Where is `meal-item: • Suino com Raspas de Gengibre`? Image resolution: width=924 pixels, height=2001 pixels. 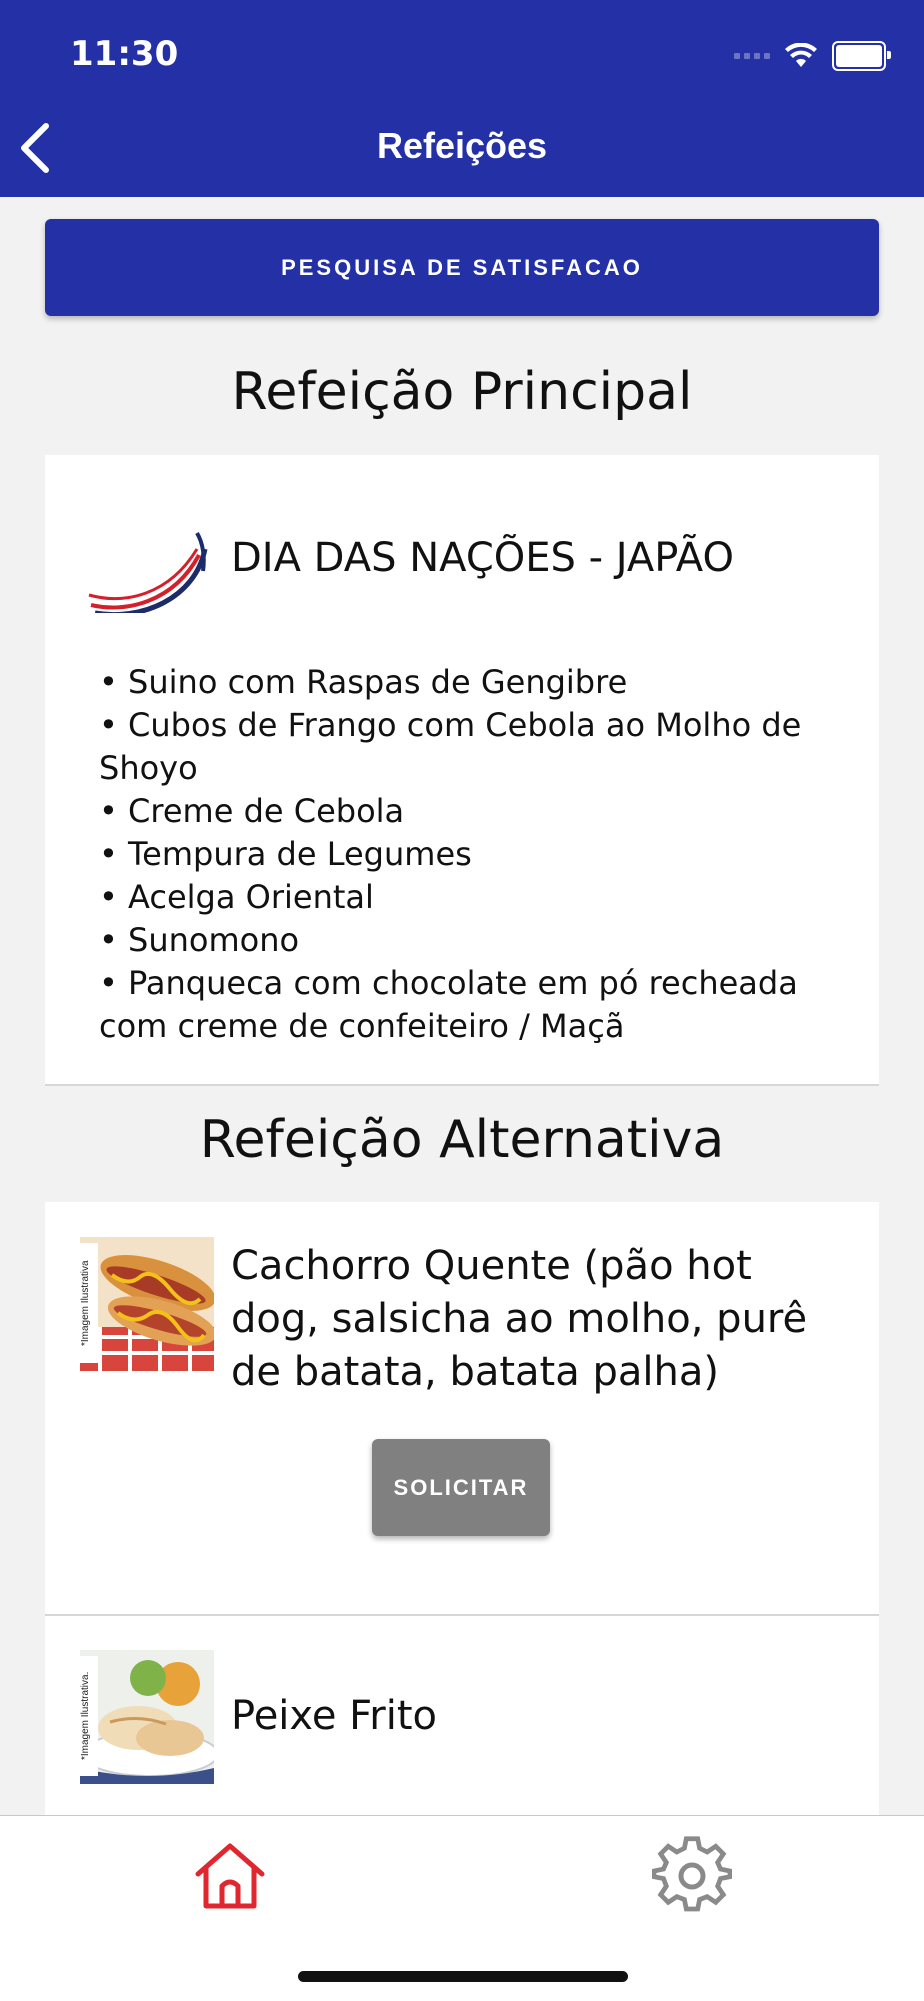
meal-item: • Suino com Raspas de Gengibre is located at coordinates (363, 682).